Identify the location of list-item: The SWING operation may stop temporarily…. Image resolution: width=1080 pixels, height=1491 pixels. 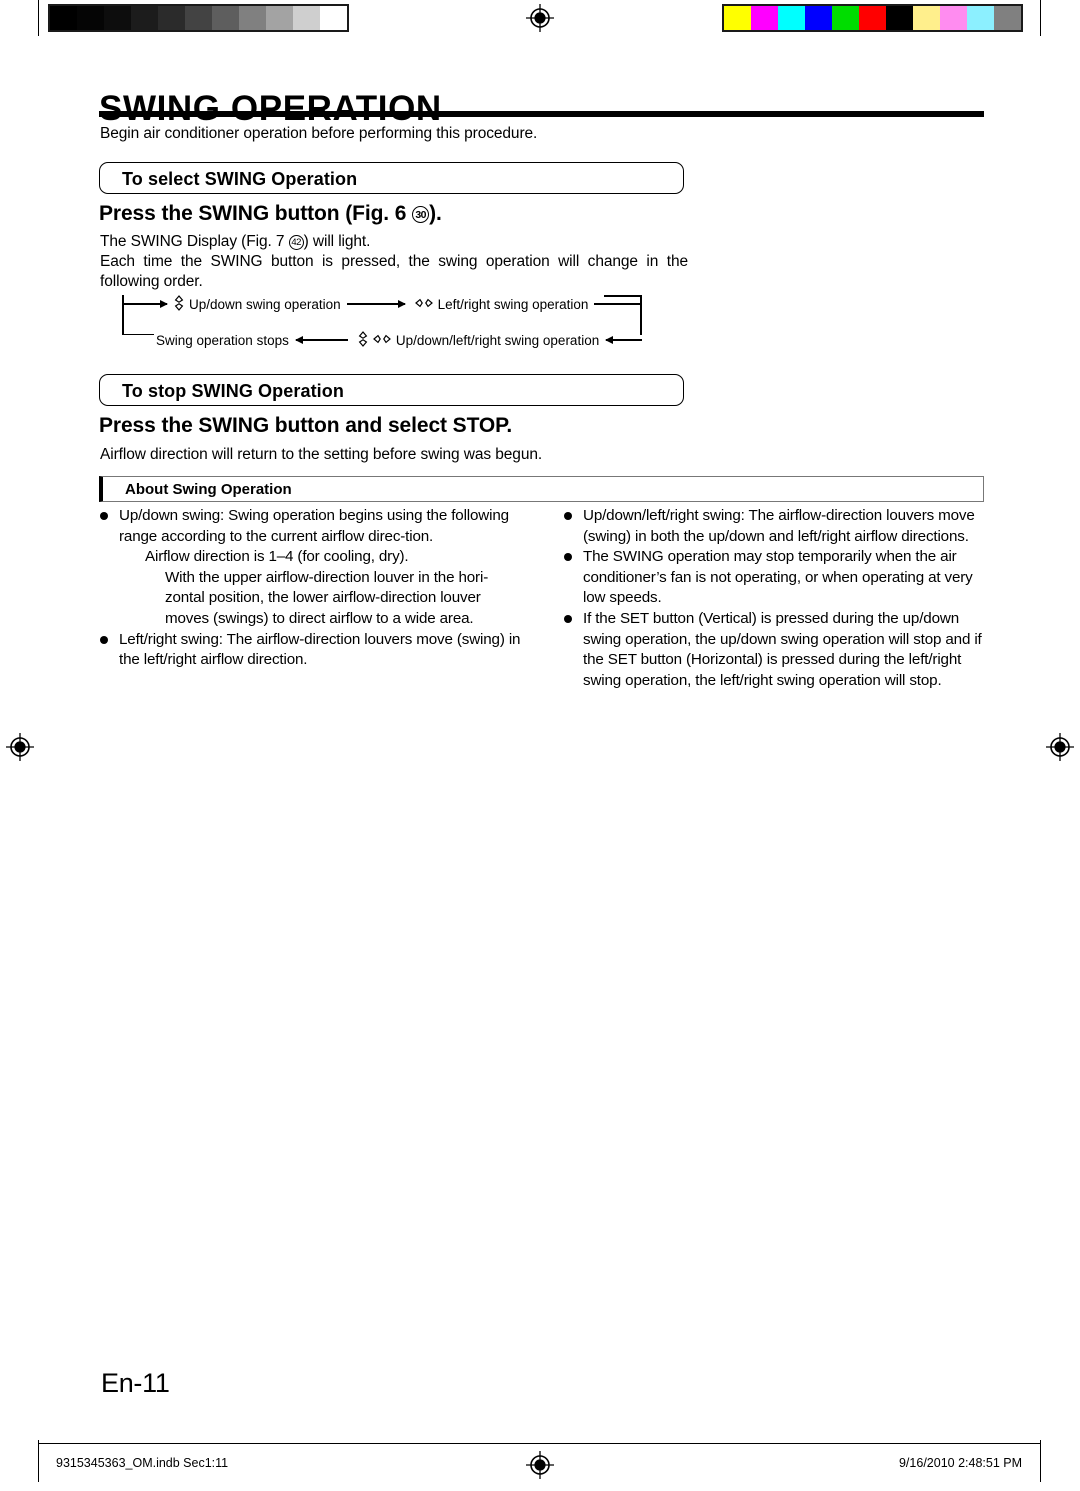
(776, 578).